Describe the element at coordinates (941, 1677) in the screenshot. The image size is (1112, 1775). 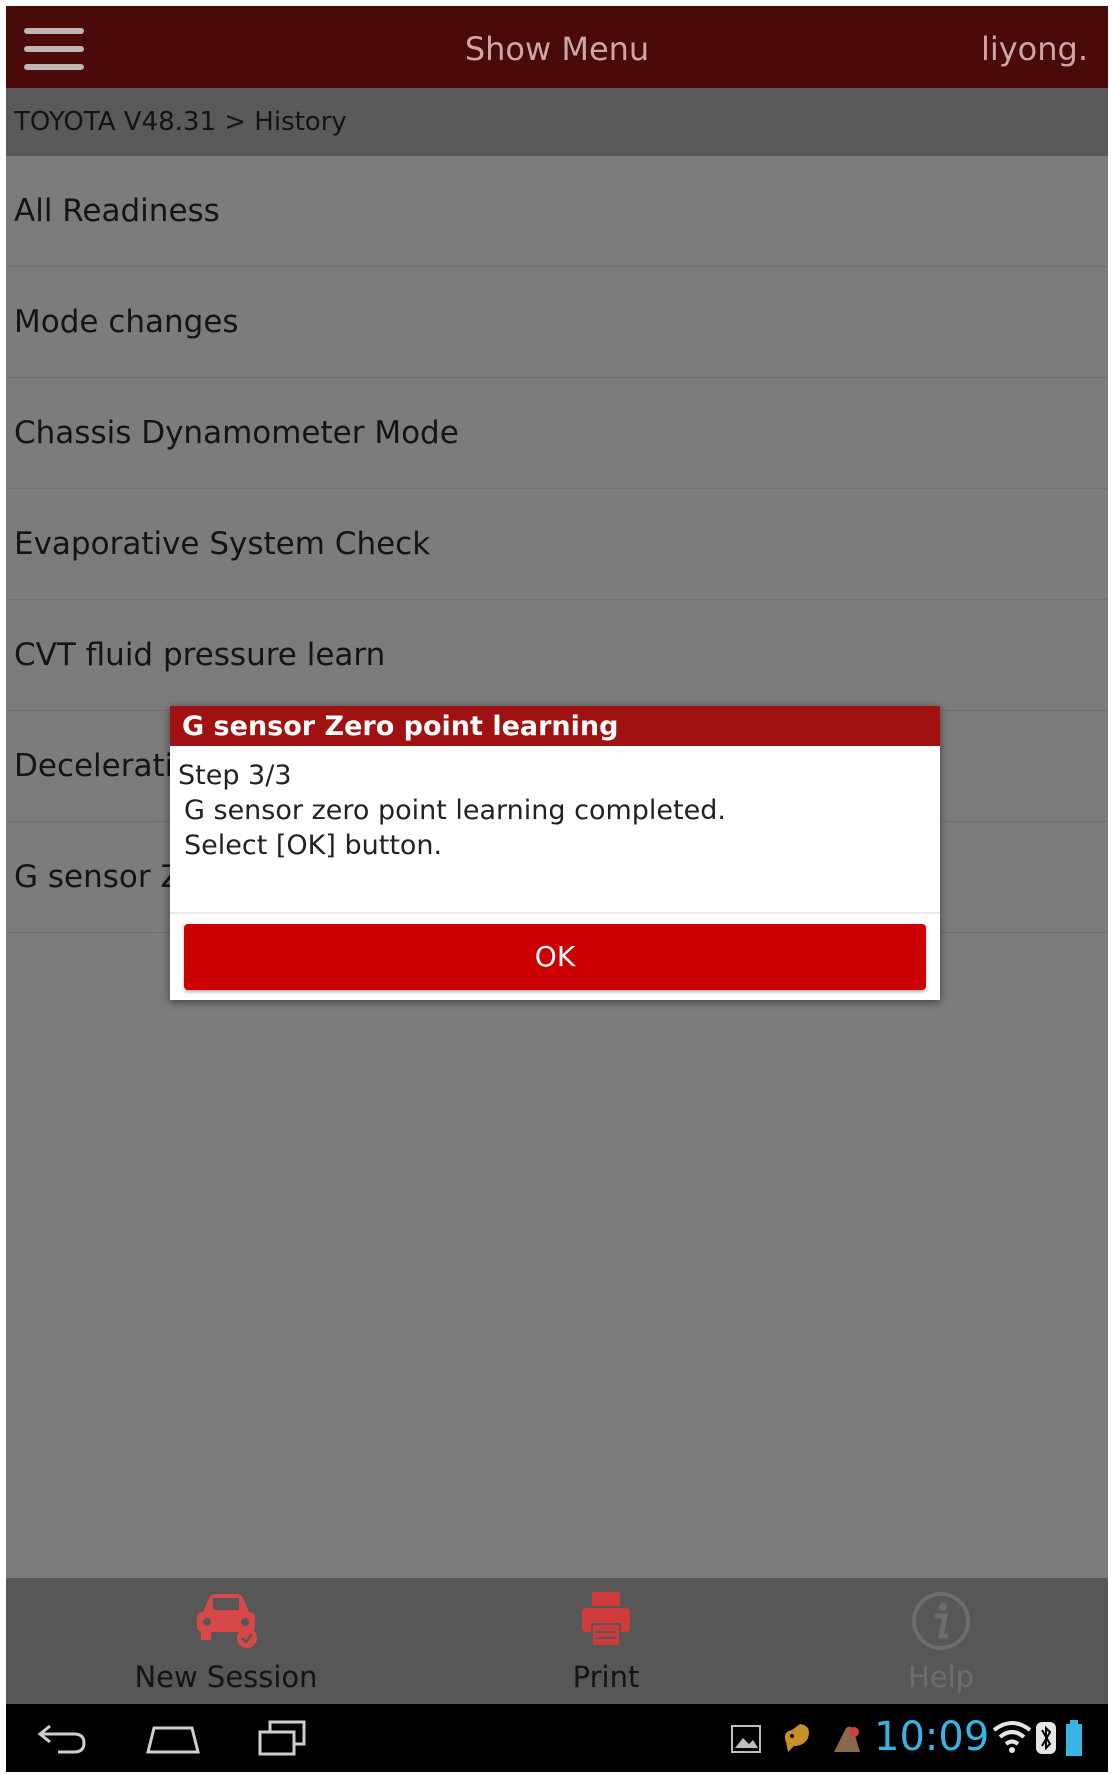
I see `help-label: Help` at that location.